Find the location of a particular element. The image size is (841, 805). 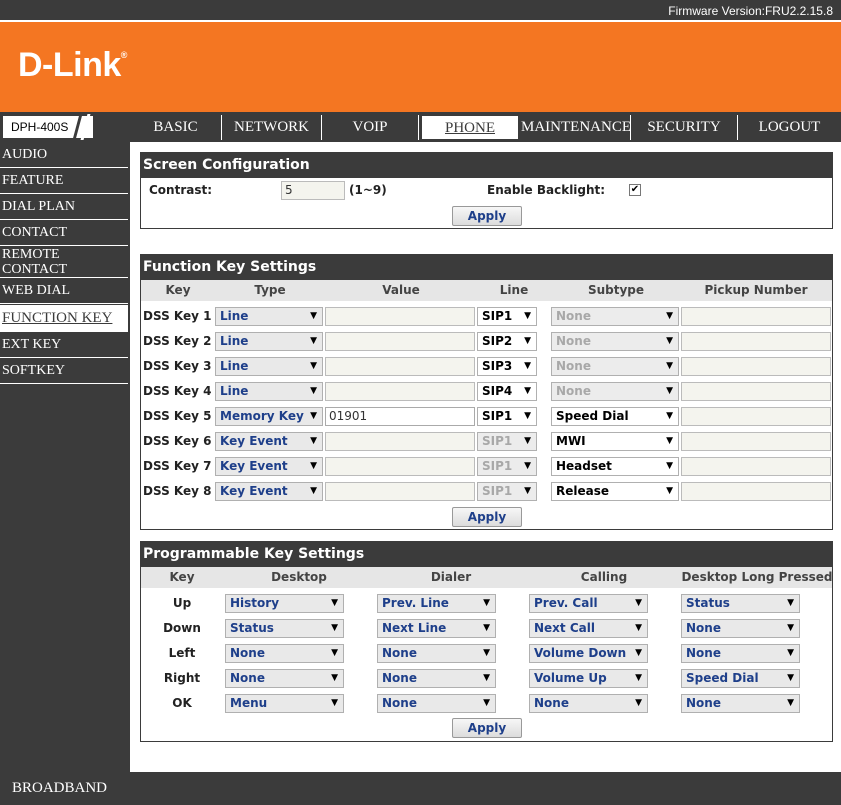

calling-select: Prev. Call ▼ is located at coordinates (588, 603).